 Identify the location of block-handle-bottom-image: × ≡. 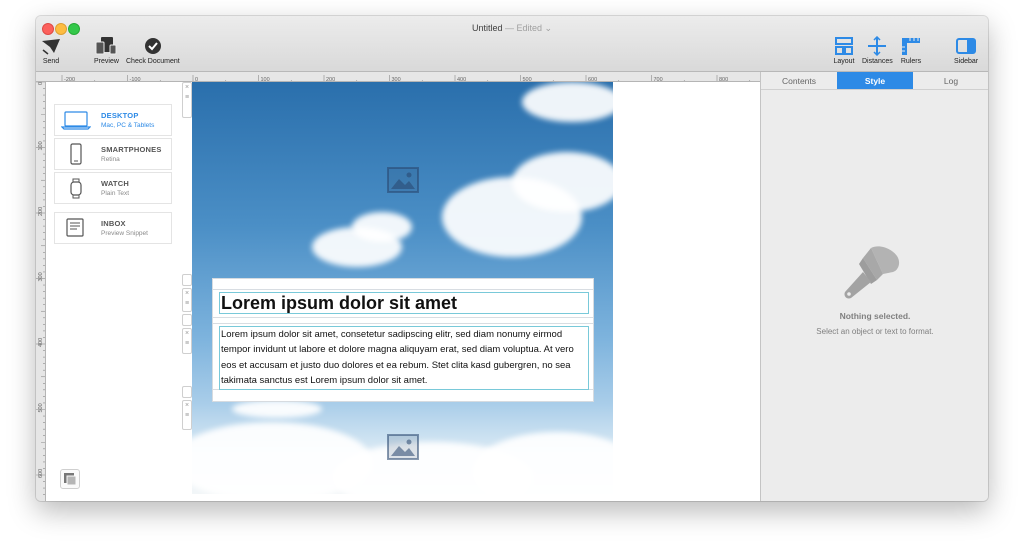
(187, 415).